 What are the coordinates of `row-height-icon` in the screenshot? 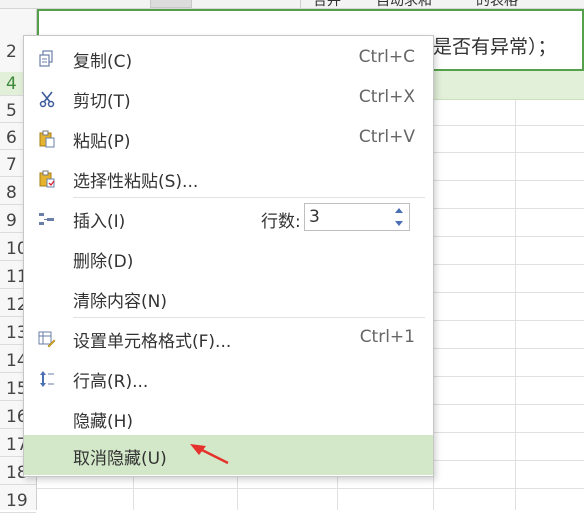 It's located at (47, 379).